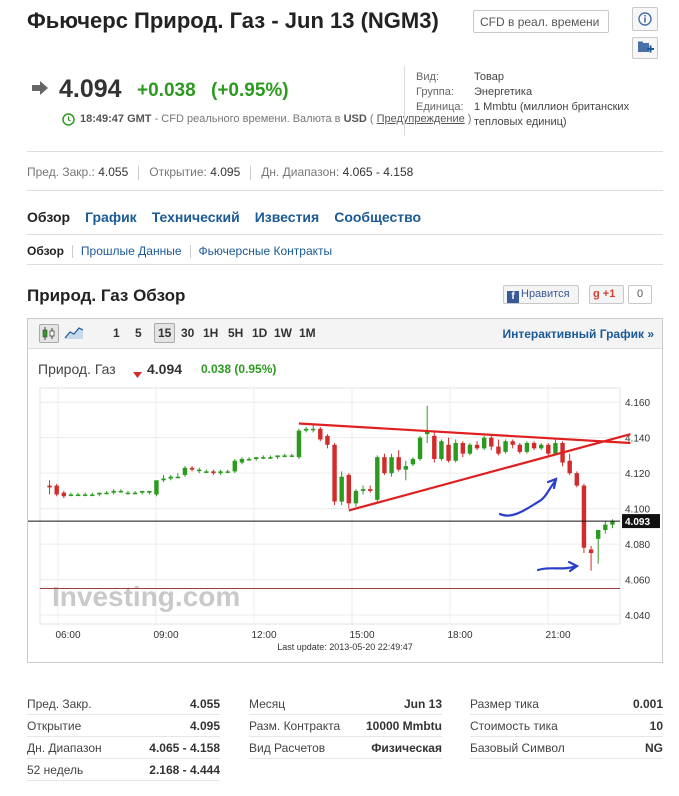 This screenshot has height=796, width=679. What do you see at coordinates (45, 251) in the screenshot?
I see `subtab-overview: Обзор` at bounding box center [45, 251].